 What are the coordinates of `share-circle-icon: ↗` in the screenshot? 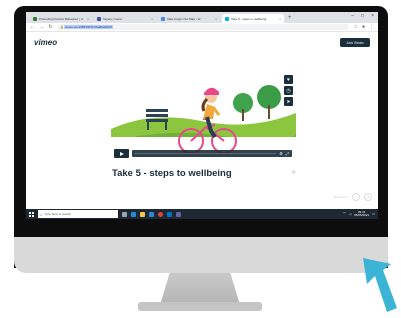 It's located at (368, 197).